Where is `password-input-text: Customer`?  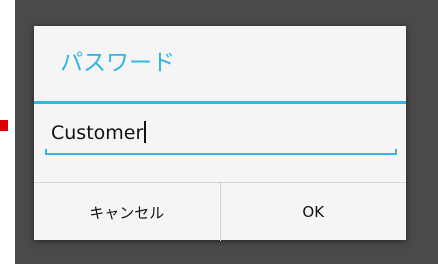
password-input-text: Customer is located at coordinates (97, 133).